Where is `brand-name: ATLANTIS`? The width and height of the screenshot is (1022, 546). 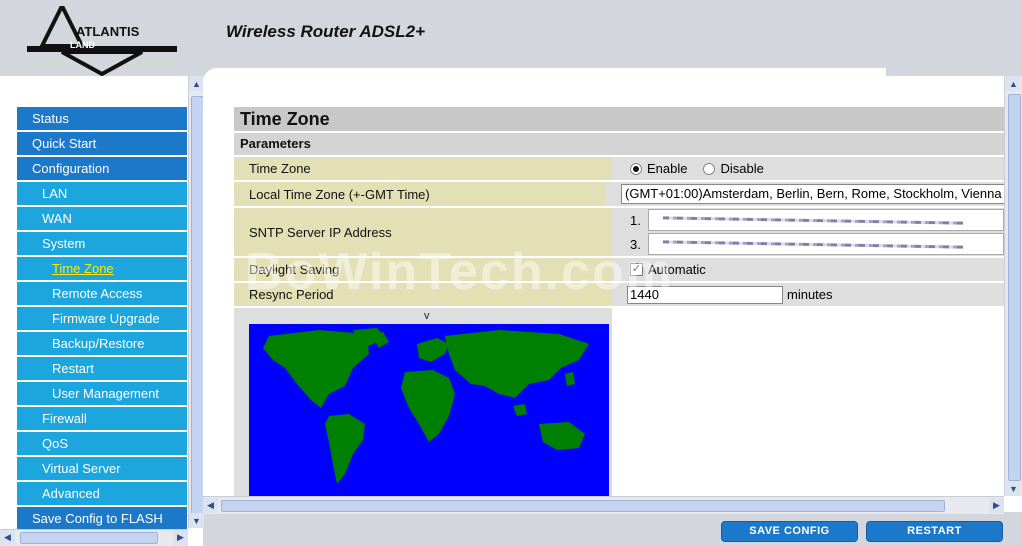 brand-name: ATLANTIS is located at coordinates (108, 31).